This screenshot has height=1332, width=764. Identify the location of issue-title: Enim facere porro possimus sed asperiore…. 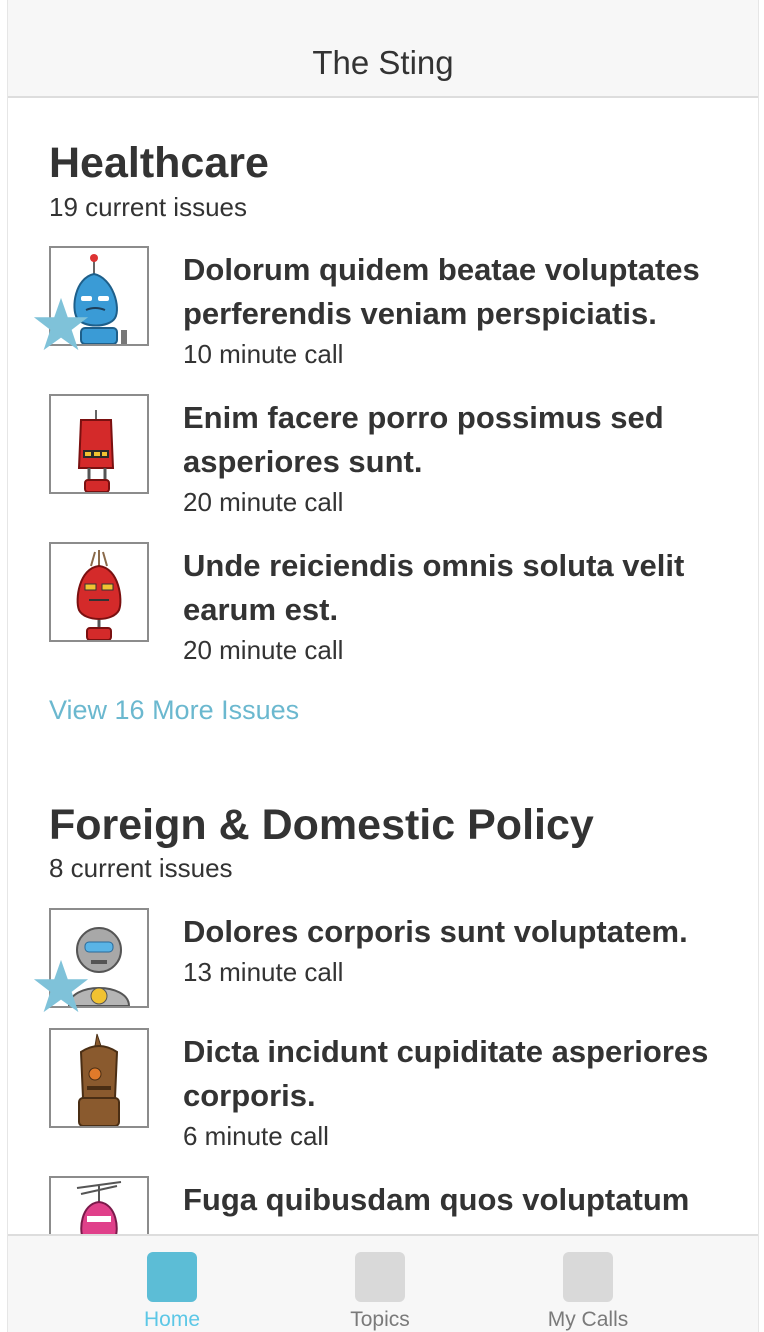
(463, 440).